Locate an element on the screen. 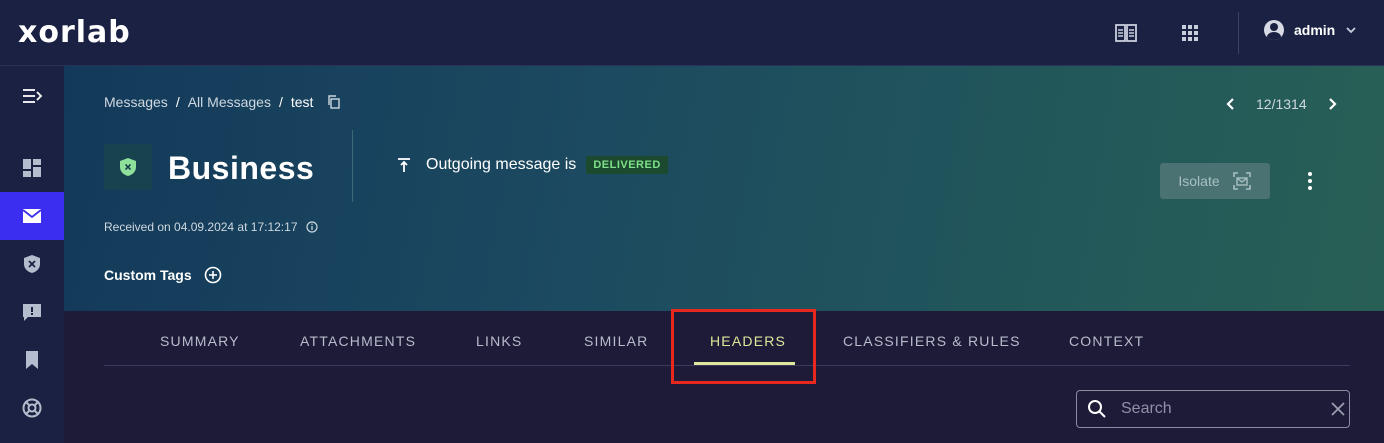 The height and width of the screenshot is (443, 1384). clear-icon is located at coordinates (1338, 409).